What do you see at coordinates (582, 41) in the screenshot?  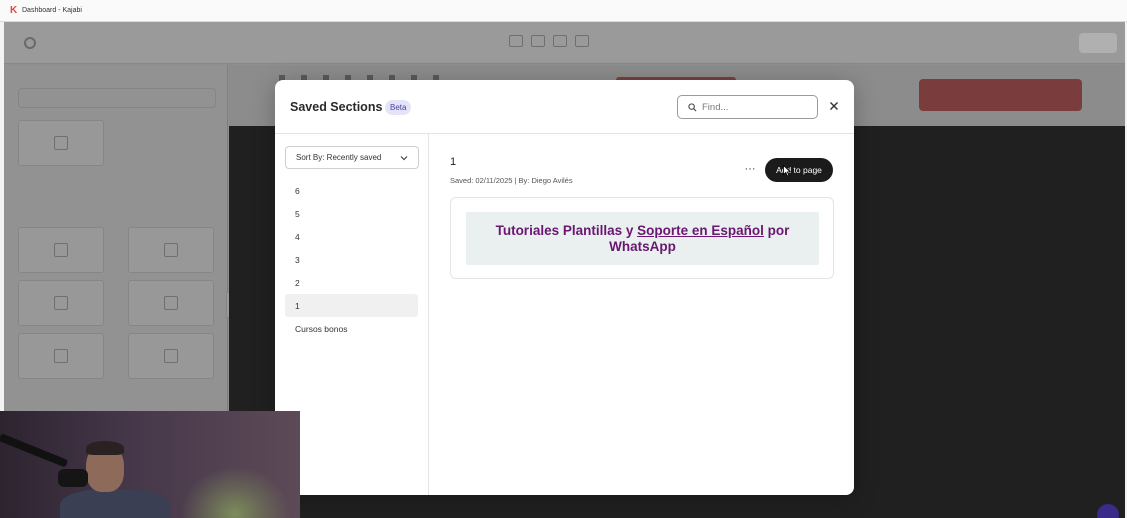 I see `mobile-icon` at bounding box center [582, 41].